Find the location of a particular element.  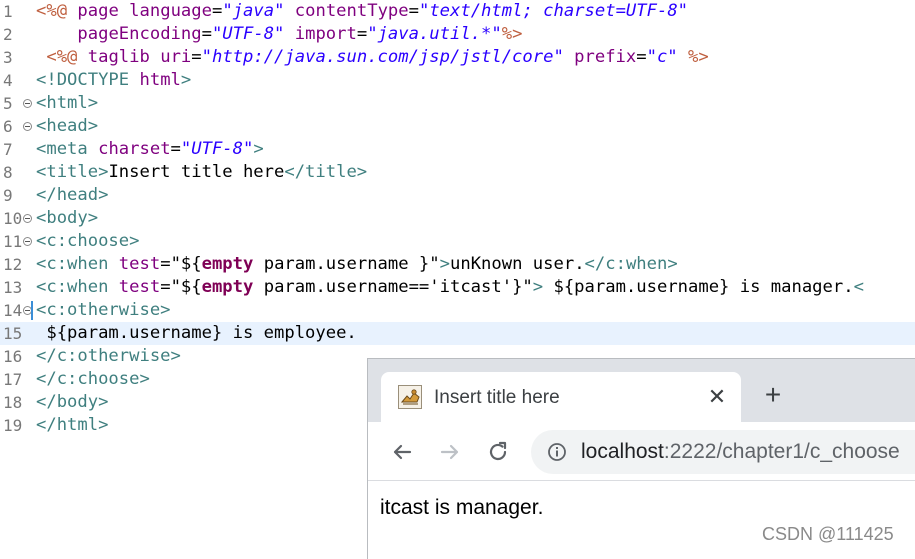

line-number: 10 is located at coordinates (13, 218).